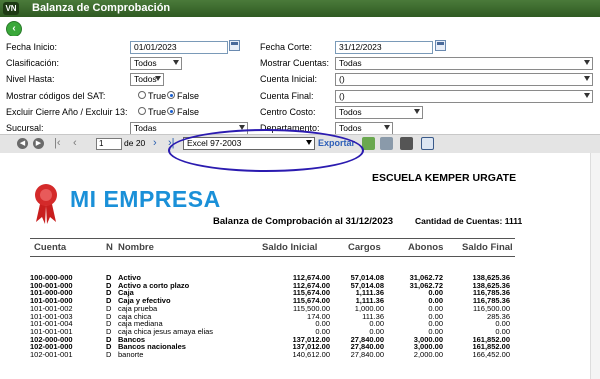 The height and width of the screenshot is (379, 600). I want to click on centro-costo-label: Centro Costo:, so click(288, 112).